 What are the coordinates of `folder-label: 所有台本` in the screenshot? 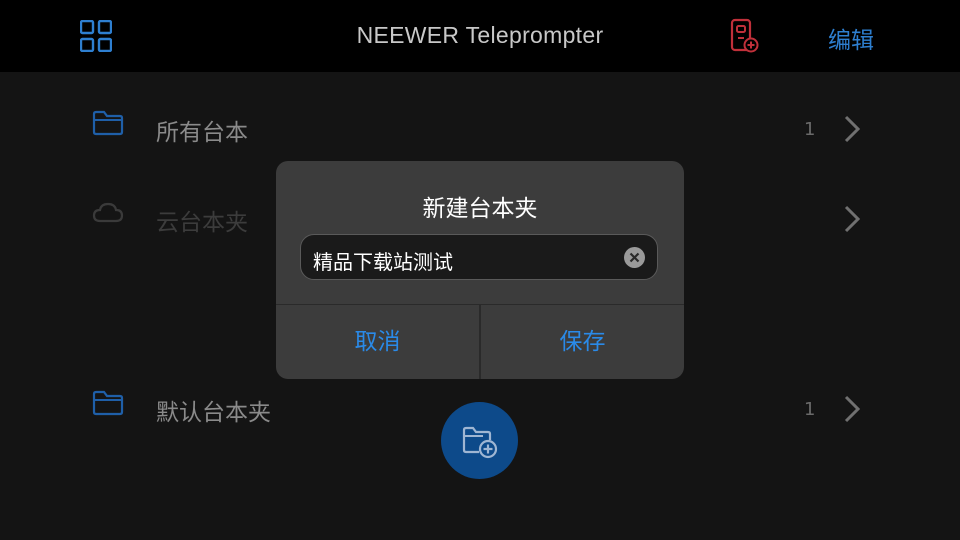 It's located at (202, 133).